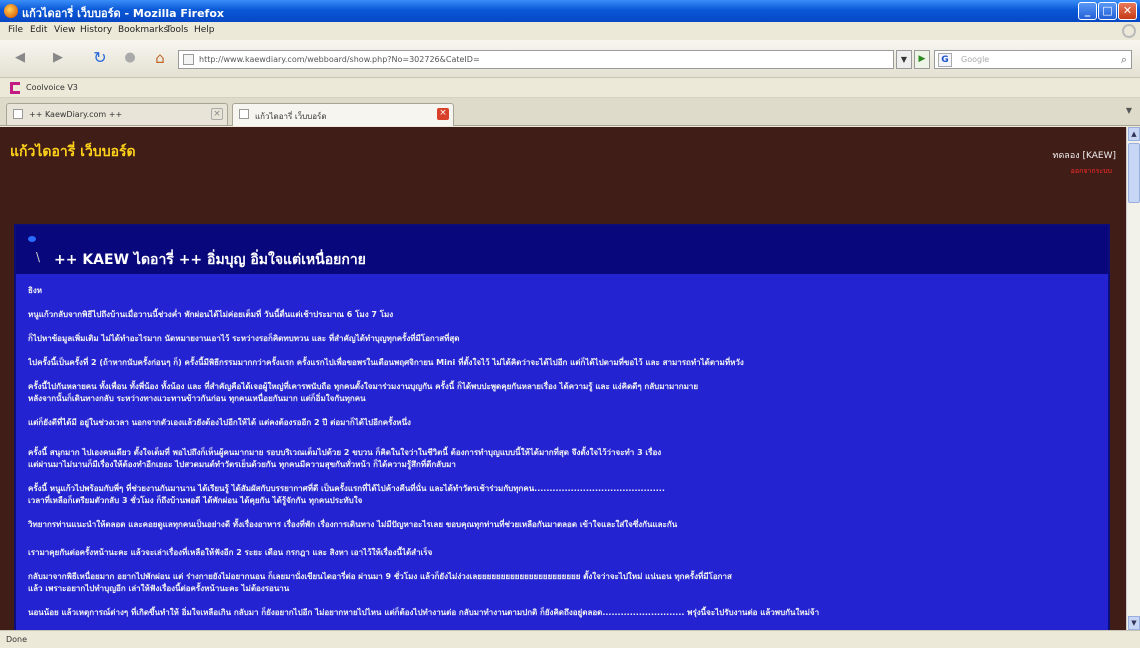 This screenshot has width=1140, height=648. I want to click on menu-help: Help, so click(204, 30).